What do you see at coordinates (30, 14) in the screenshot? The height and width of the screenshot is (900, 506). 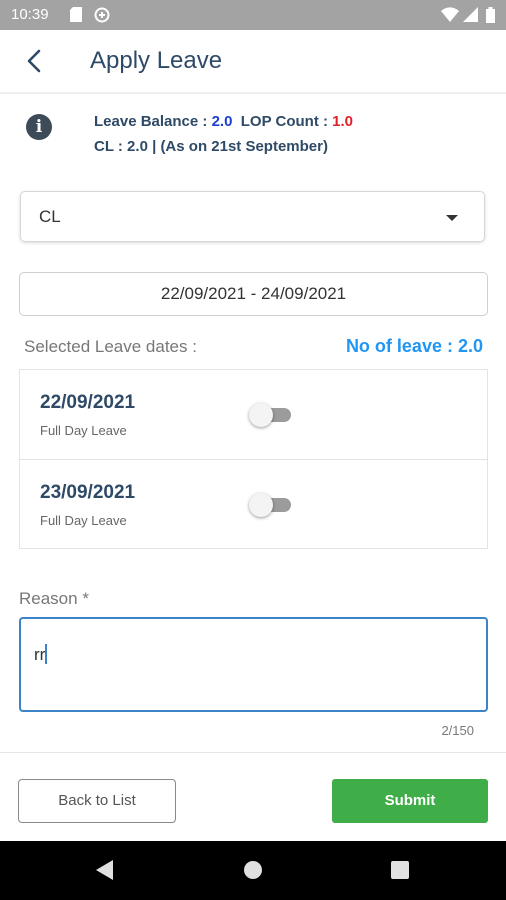 I see `status-time: 10:39` at bounding box center [30, 14].